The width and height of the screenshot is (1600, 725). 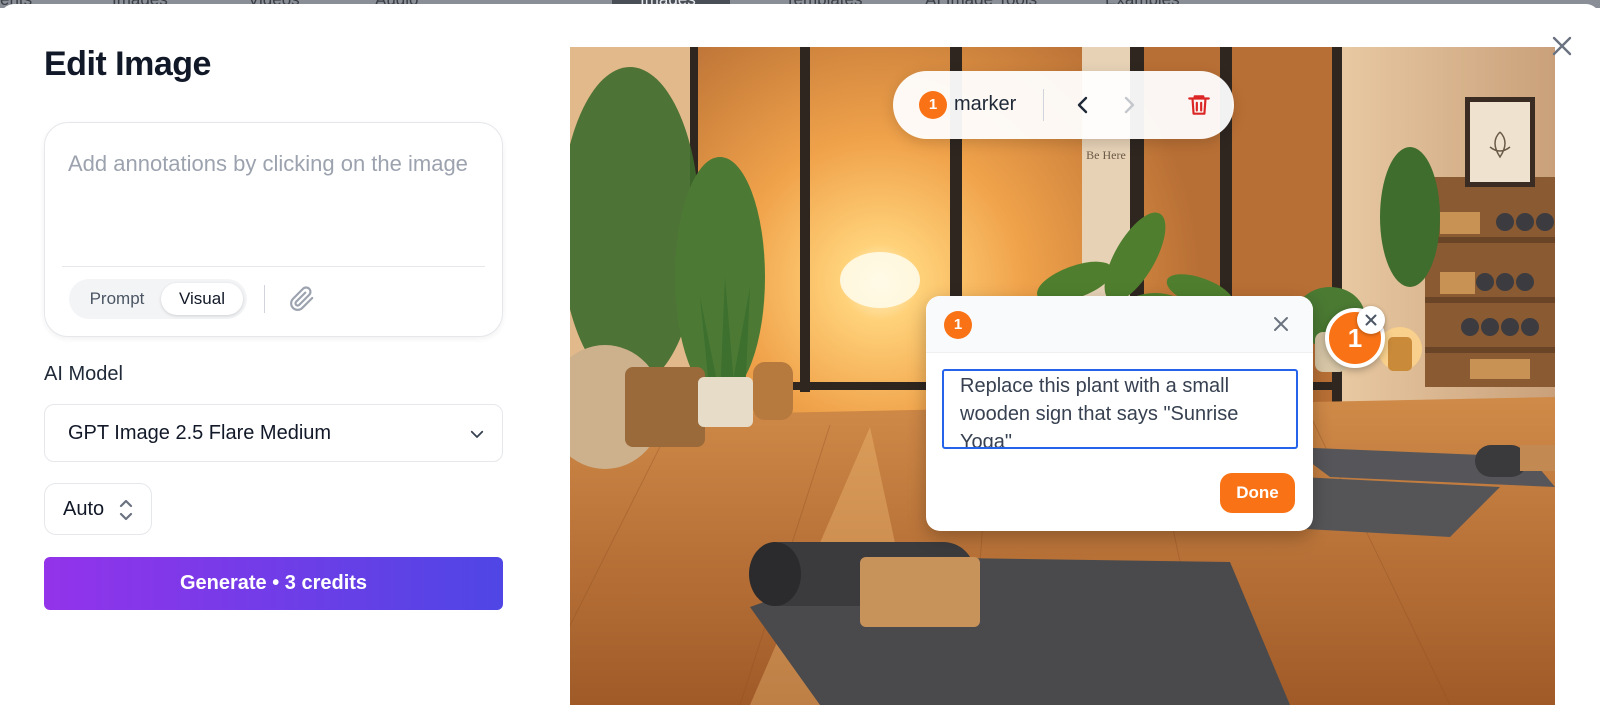 I want to click on ai-model-select: GPT Image 2.5 Flare Medium, so click(x=273, y=433).